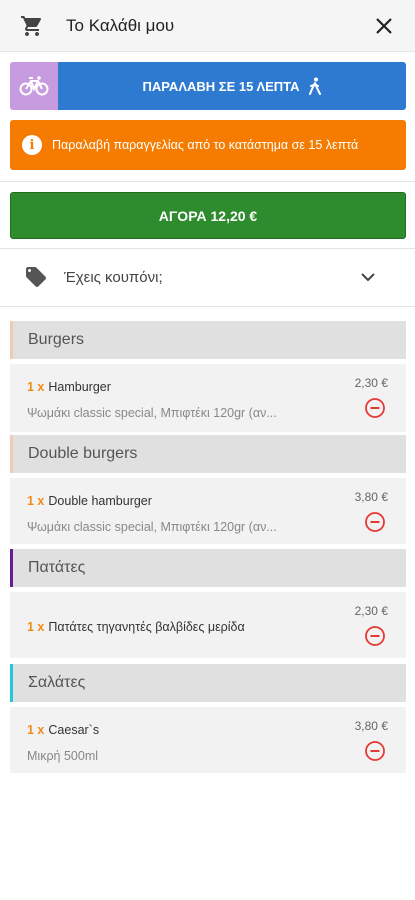 This screenshot has height=900, width=415. I want to click on item-name: Double hamburger, so click(100, 501).